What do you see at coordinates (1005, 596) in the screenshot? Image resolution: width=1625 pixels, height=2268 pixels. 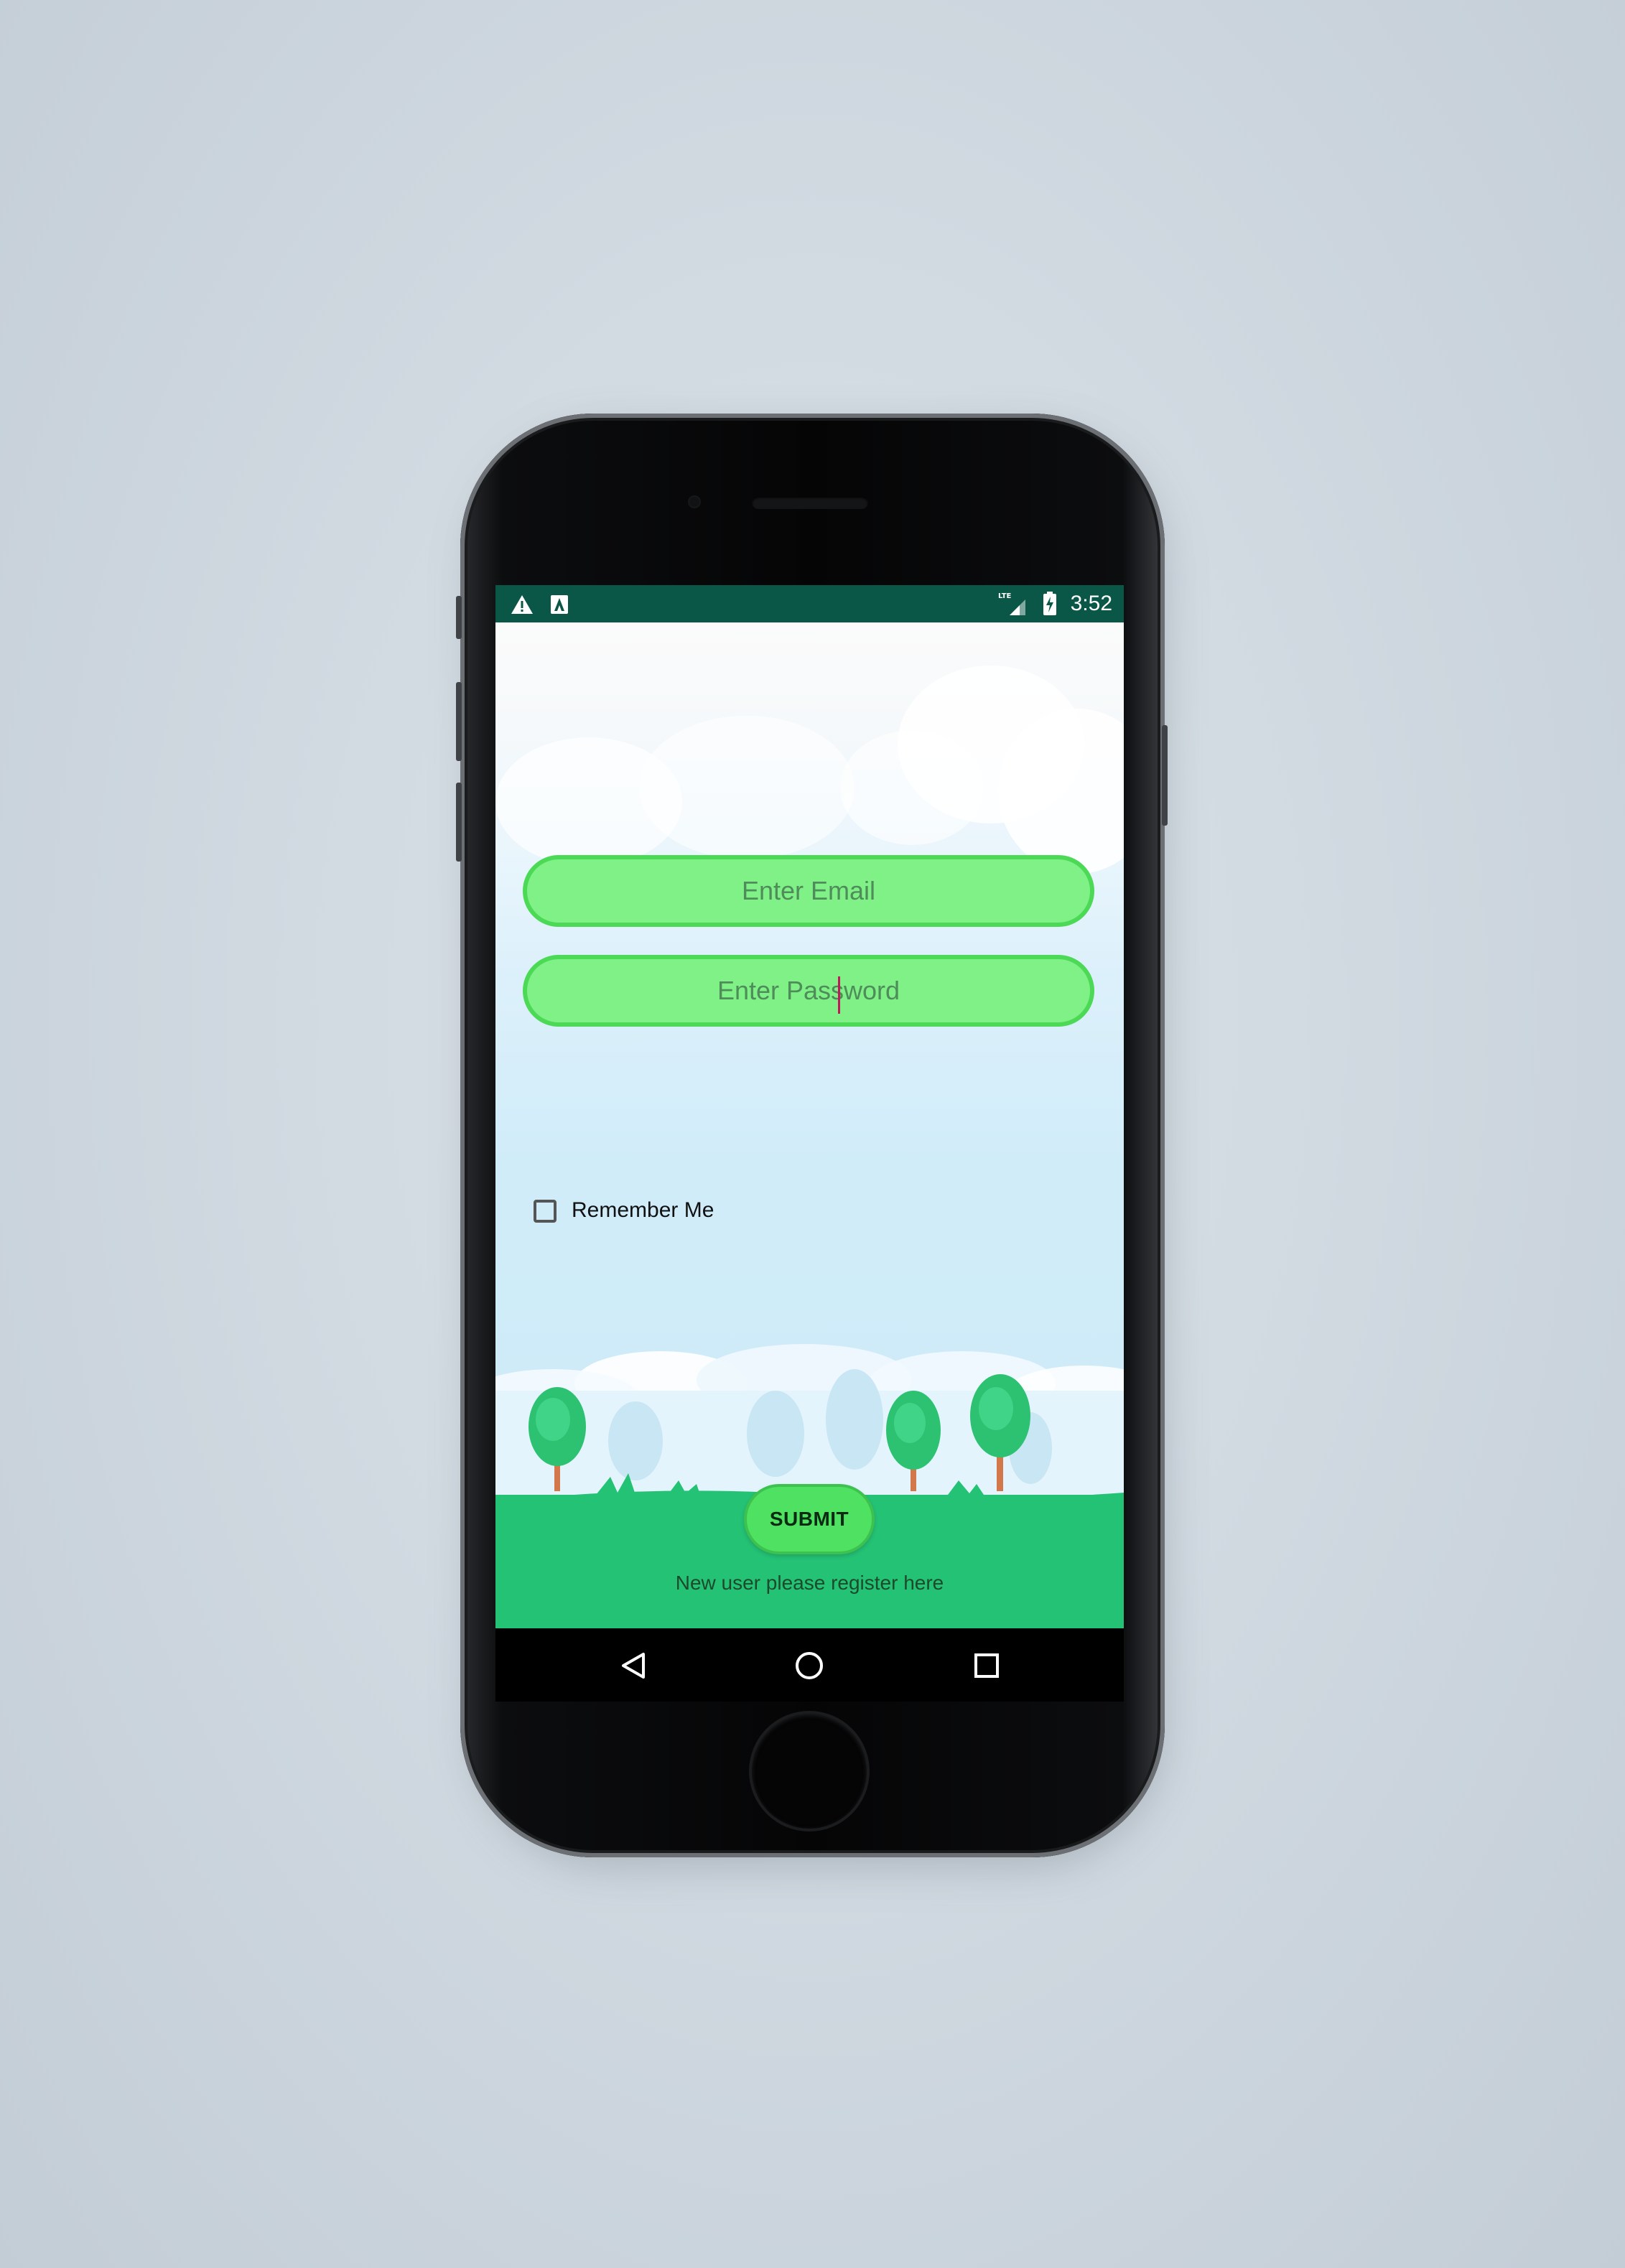 I see `svg-text: LTE` at bounding box center [1005, 596].